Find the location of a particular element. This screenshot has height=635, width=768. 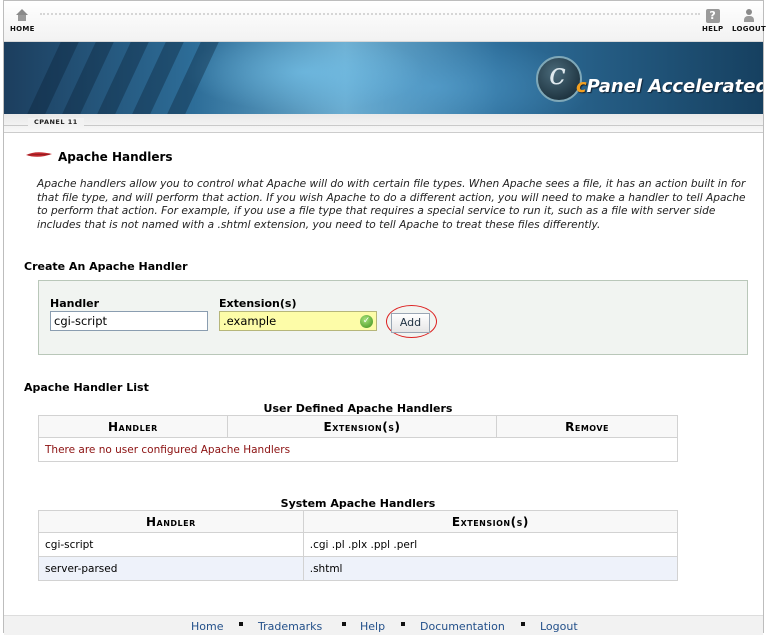

breadcrumb: CPANEL 11 is located at coordinates (56, 122).